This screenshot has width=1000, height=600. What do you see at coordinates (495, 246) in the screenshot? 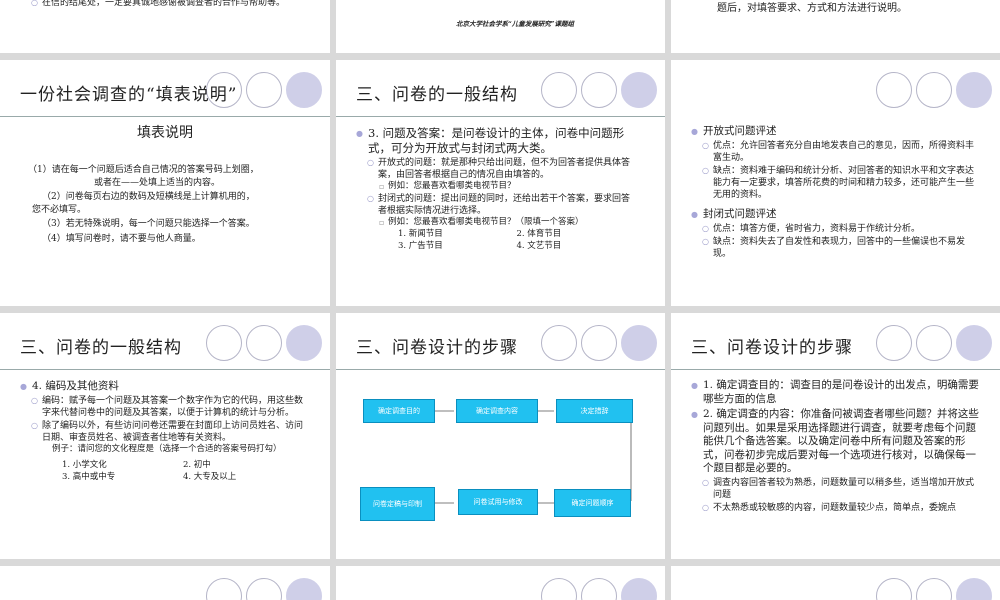
I see `options-row: 3. 广告节目 4. 文艺节目` at bounding box center [495, 246].